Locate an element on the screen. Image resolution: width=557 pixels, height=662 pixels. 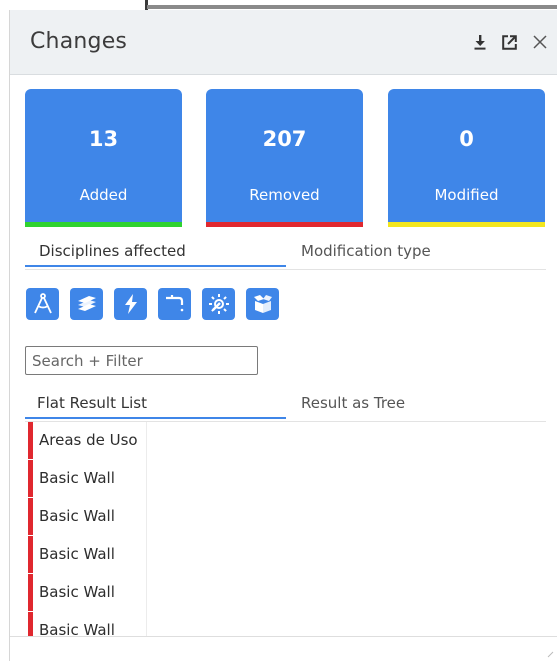
plumbing-faucet-icon is located at coordinates (174, 304).